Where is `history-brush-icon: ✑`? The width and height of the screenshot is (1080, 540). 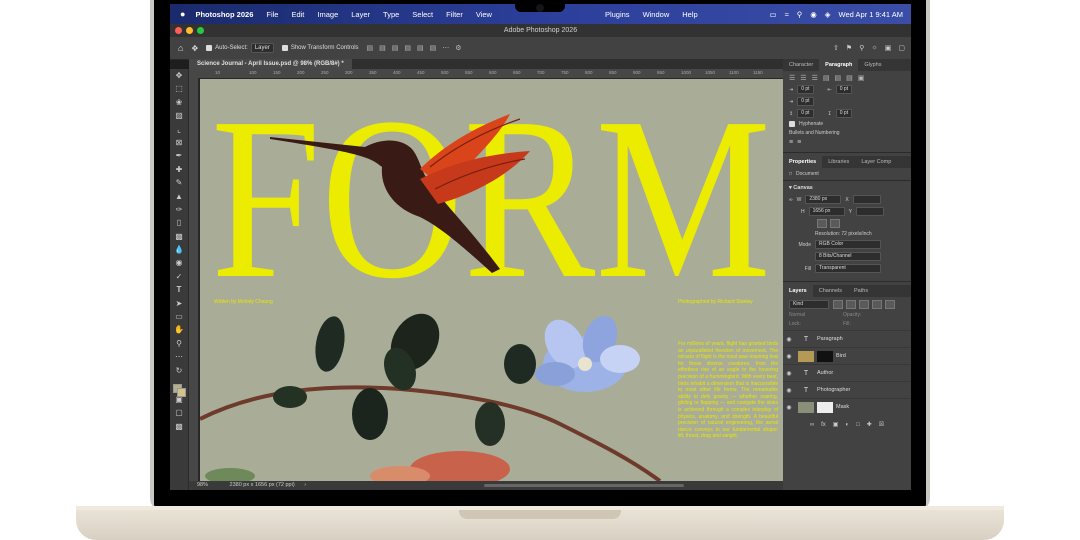
history-brush-icon: ✑ is located at coordinates (179, 209).